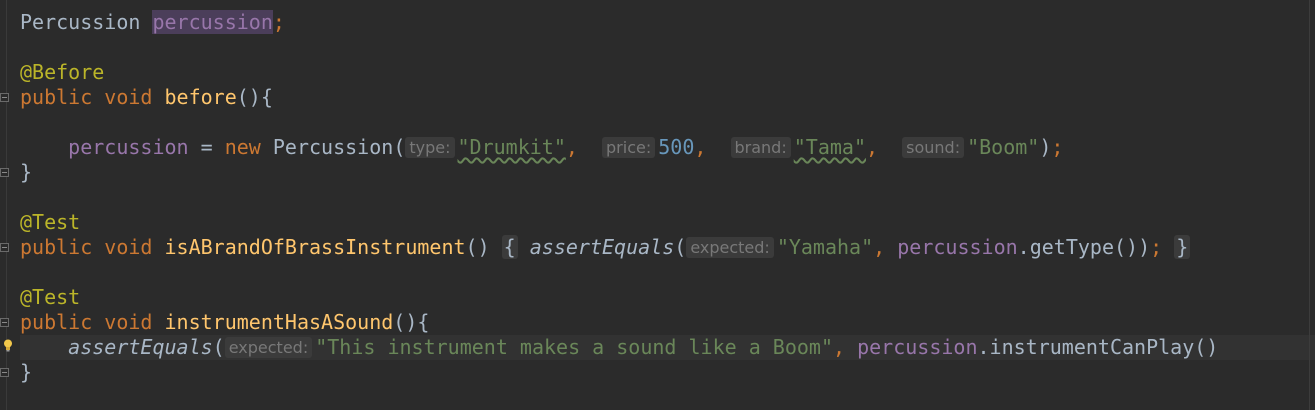 This screenshot has width=1315, height=410. Describe the element at coordinates (224, 322) in the screenshot. I see `code-line-13: public void instrumentHasASound(){` at that location.